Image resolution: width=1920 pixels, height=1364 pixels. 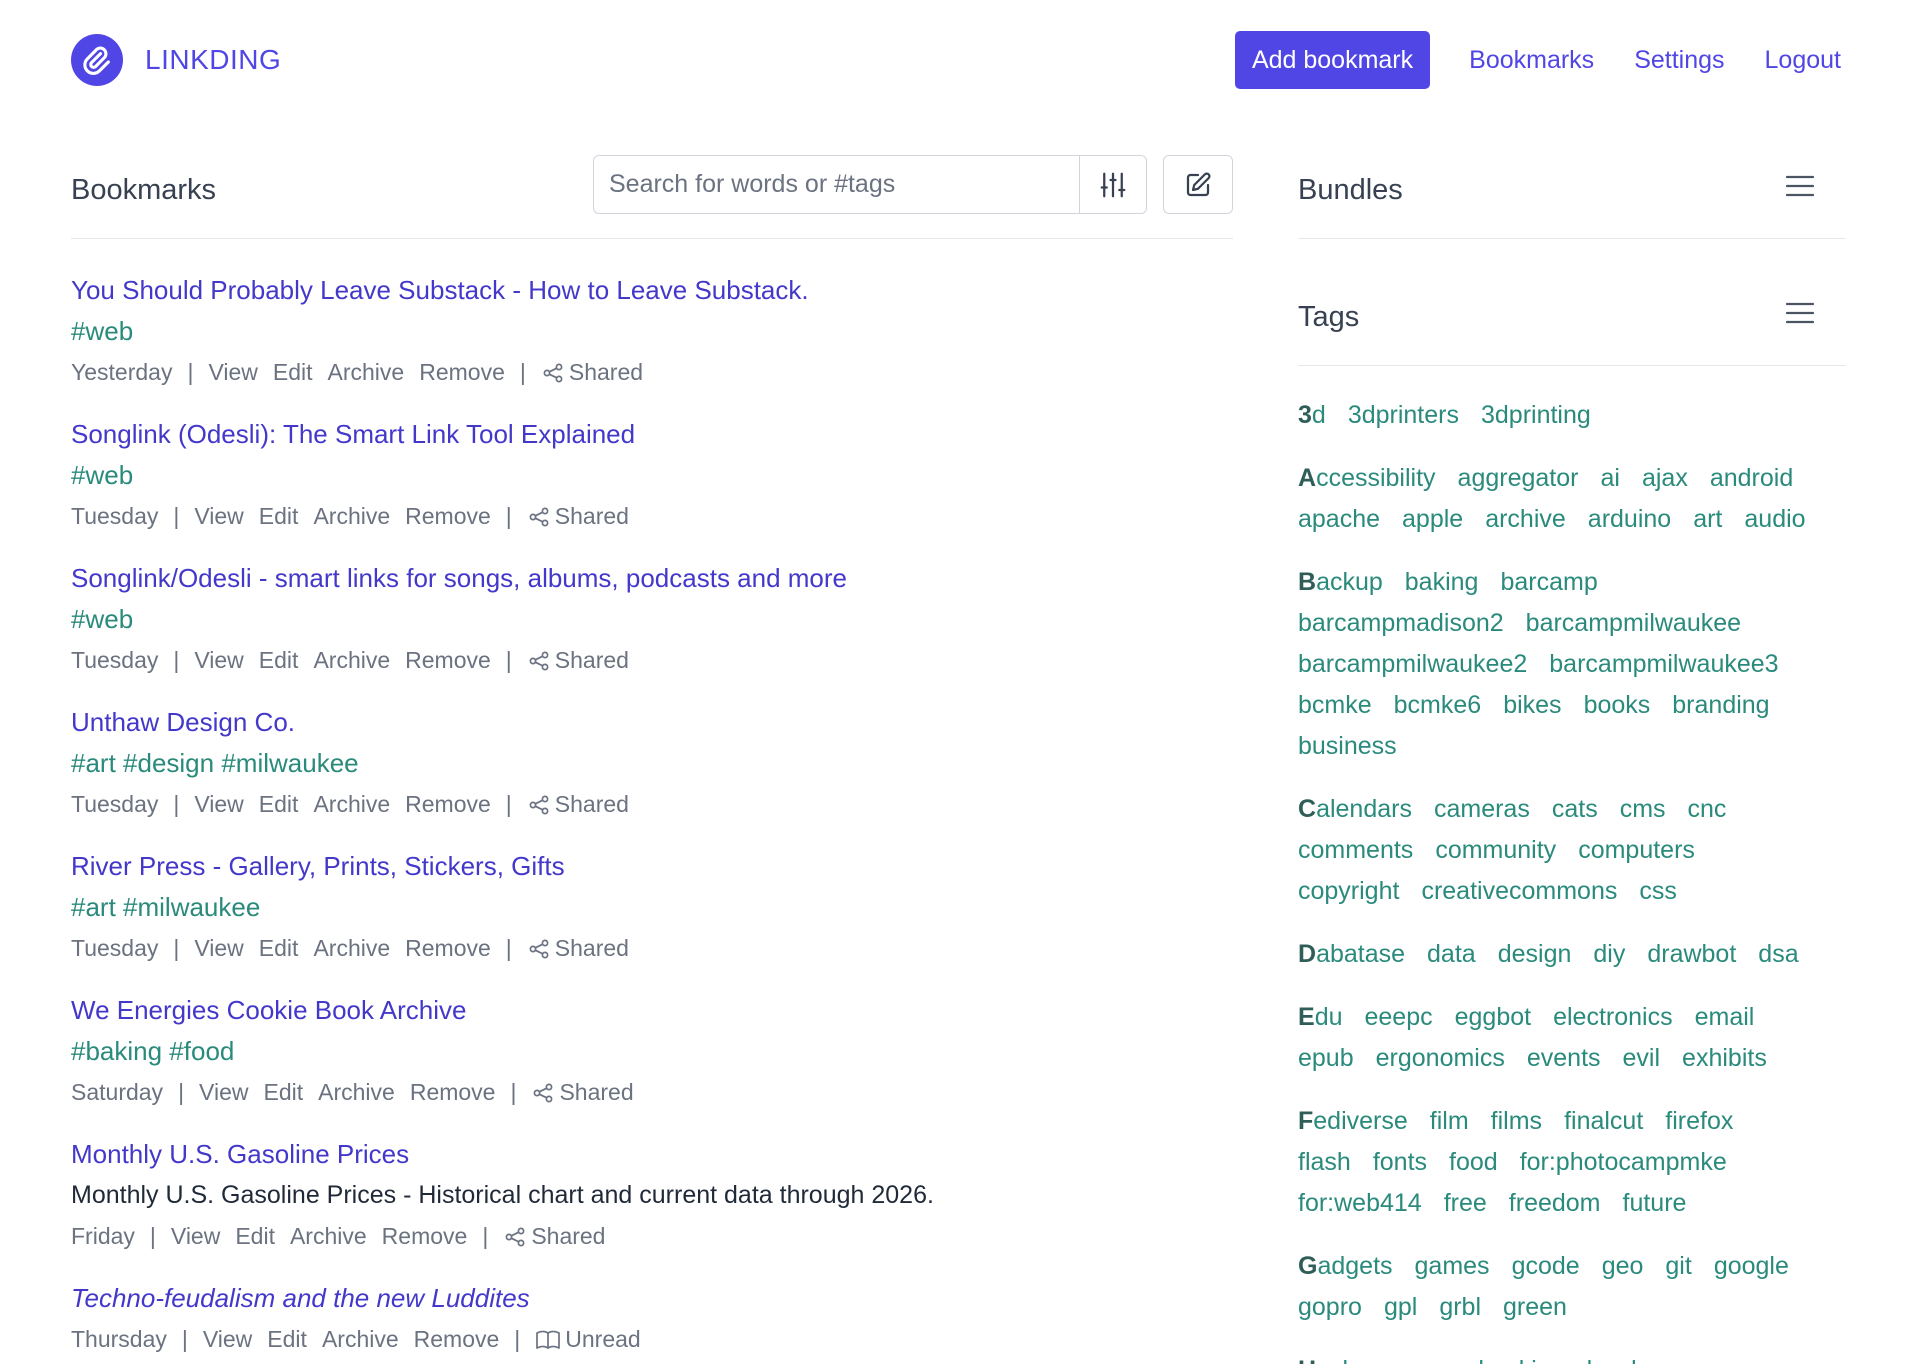 What do you see at coordinates (652, 1154) in the screenshot?
I see `bookmark-title-link: Monthly U.S. Gasoline Prices` at bounding box center [652, 1154].